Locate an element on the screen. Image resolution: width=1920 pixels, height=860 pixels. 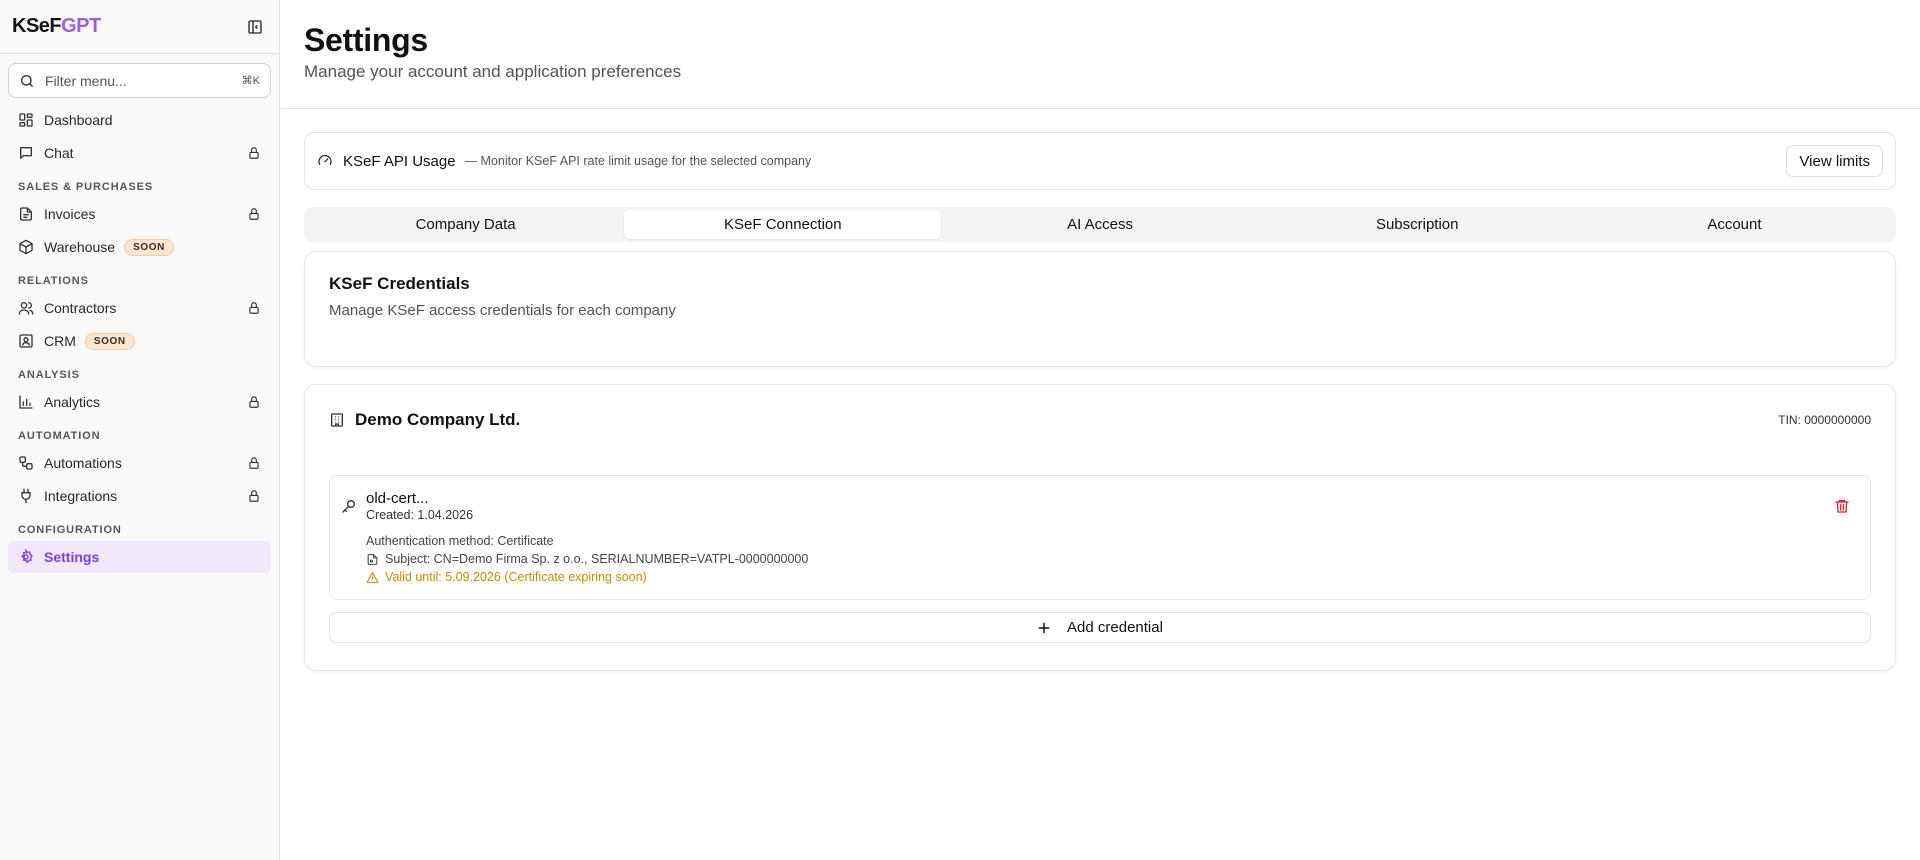
section-label-configuration: CONFIGURATION is located at coordinates (70, 530).